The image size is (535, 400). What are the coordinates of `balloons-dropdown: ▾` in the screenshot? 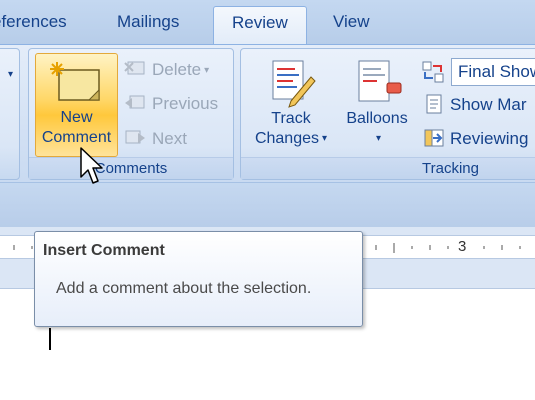 It's located at (377, 139).